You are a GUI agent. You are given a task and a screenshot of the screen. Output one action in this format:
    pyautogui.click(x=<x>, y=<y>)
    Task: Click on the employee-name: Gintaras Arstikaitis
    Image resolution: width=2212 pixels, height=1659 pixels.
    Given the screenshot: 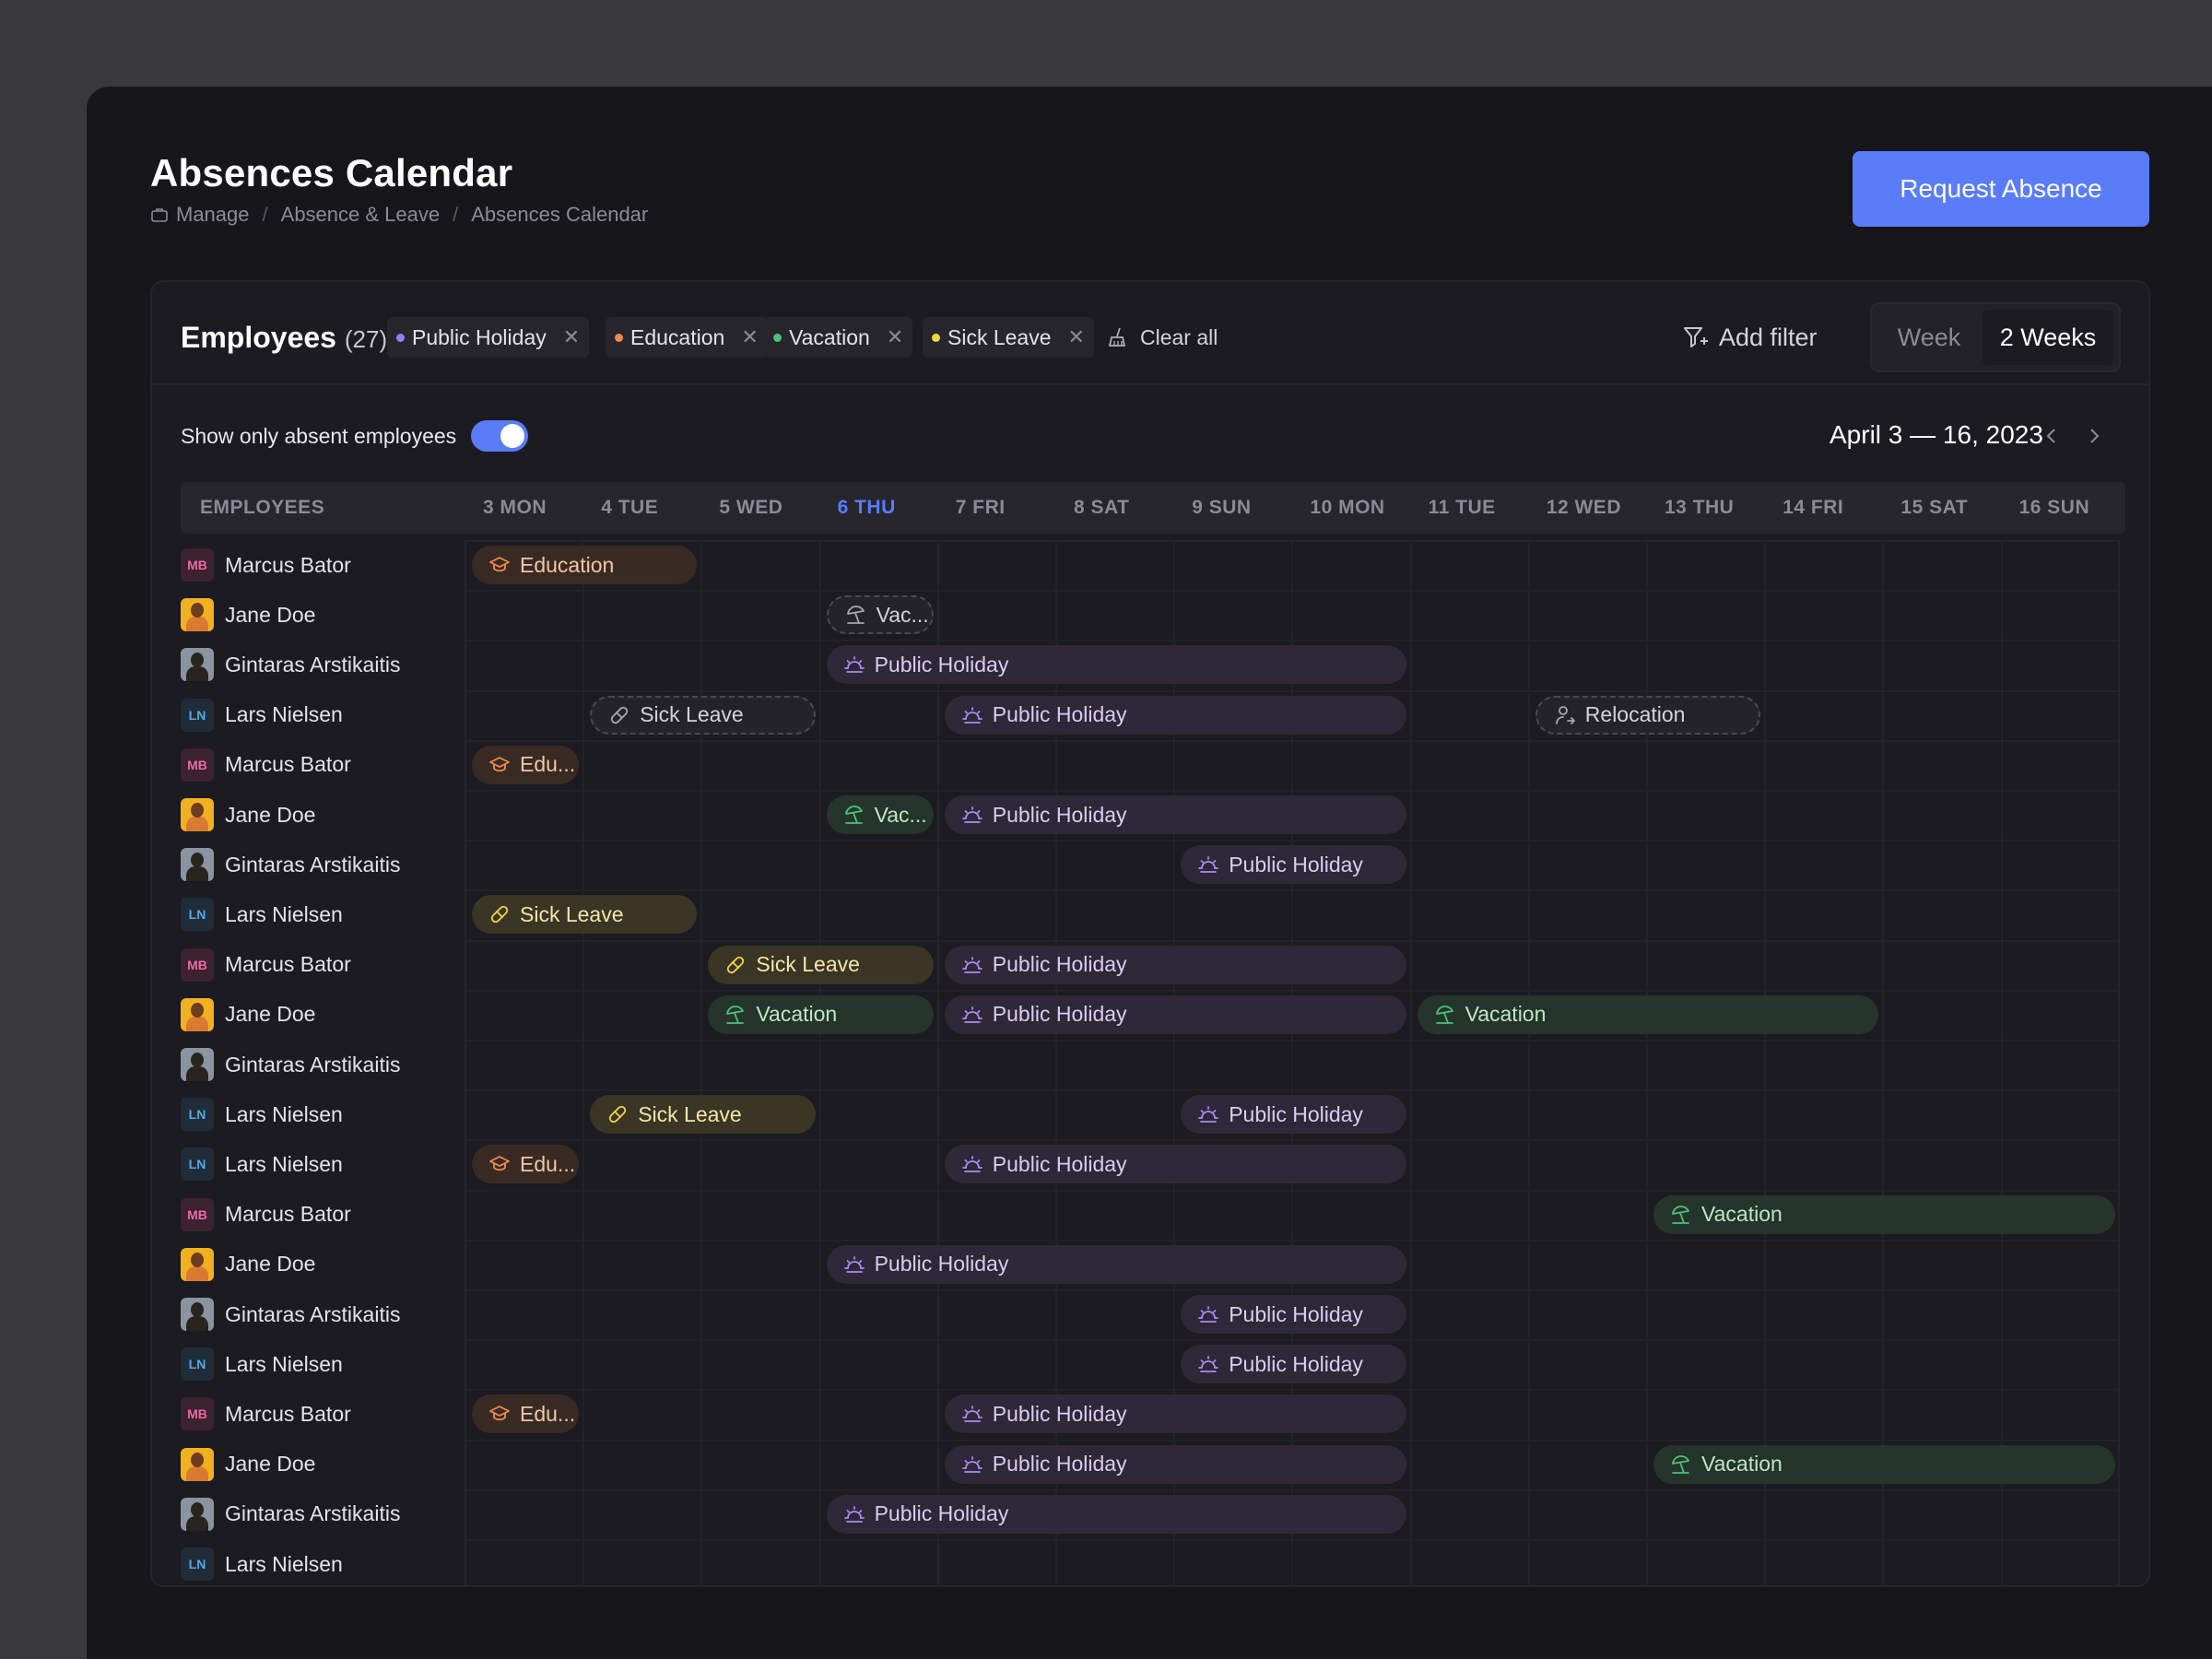 What is the action you would take?
    pyautogui.click(x=313, y=664)
    